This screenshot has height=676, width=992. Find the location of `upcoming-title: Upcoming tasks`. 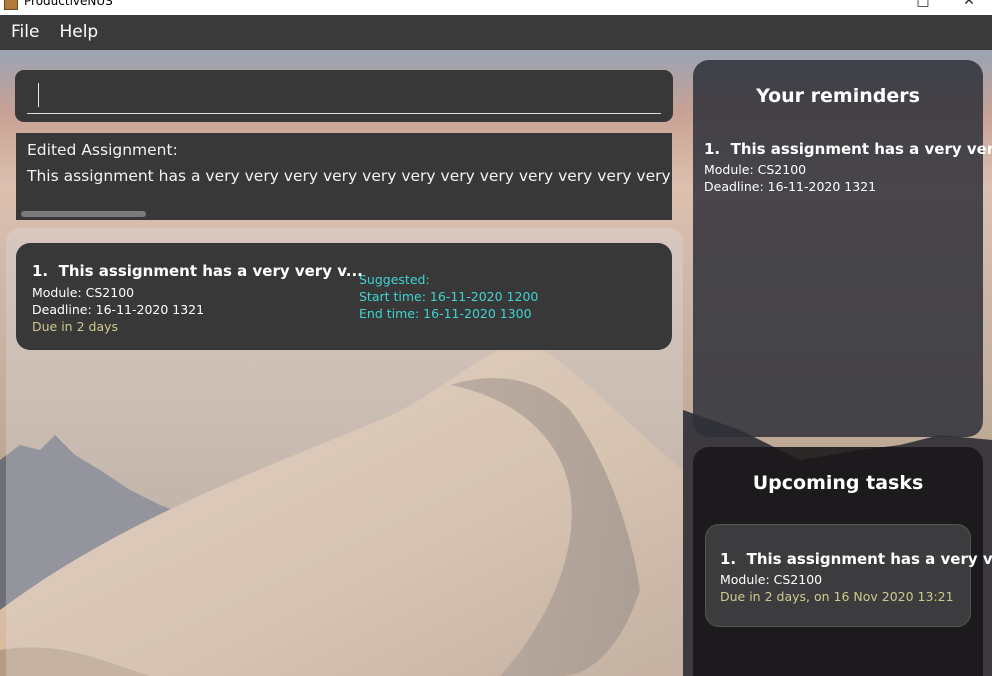

upcoming-title: Upcoming tasks is located at coordinates (838, 483).